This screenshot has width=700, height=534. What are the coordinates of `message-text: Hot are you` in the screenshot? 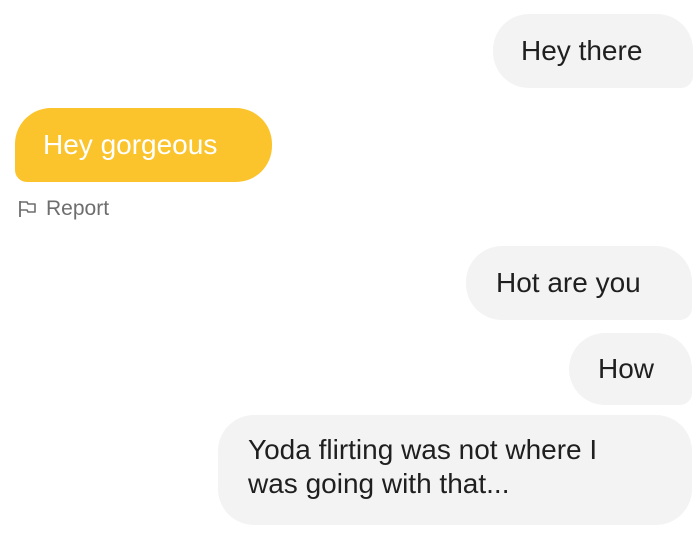 It's located at (568, 282).